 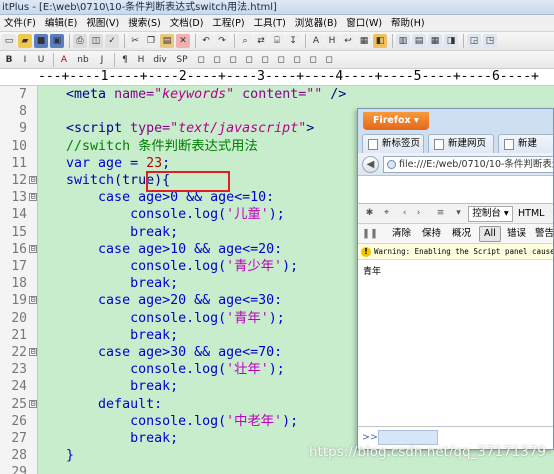 I want to click on span-button: SP, so click(x=182, y=60).